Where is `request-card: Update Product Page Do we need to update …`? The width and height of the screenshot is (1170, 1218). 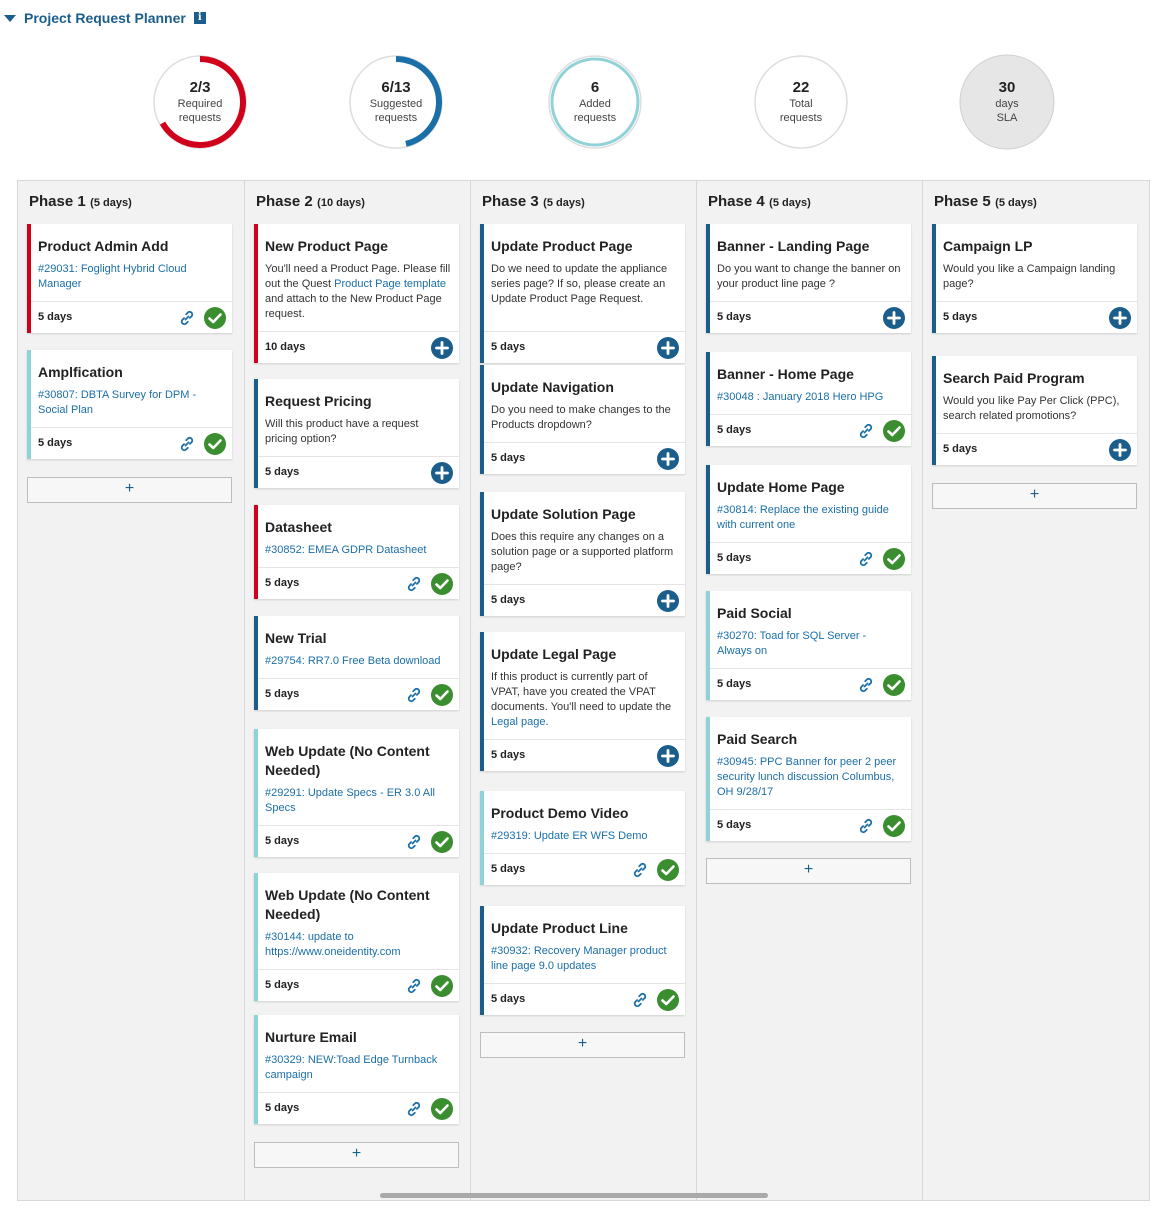
request-card: Update Product Page Do we need to update … is located at coordinates (582, 293).